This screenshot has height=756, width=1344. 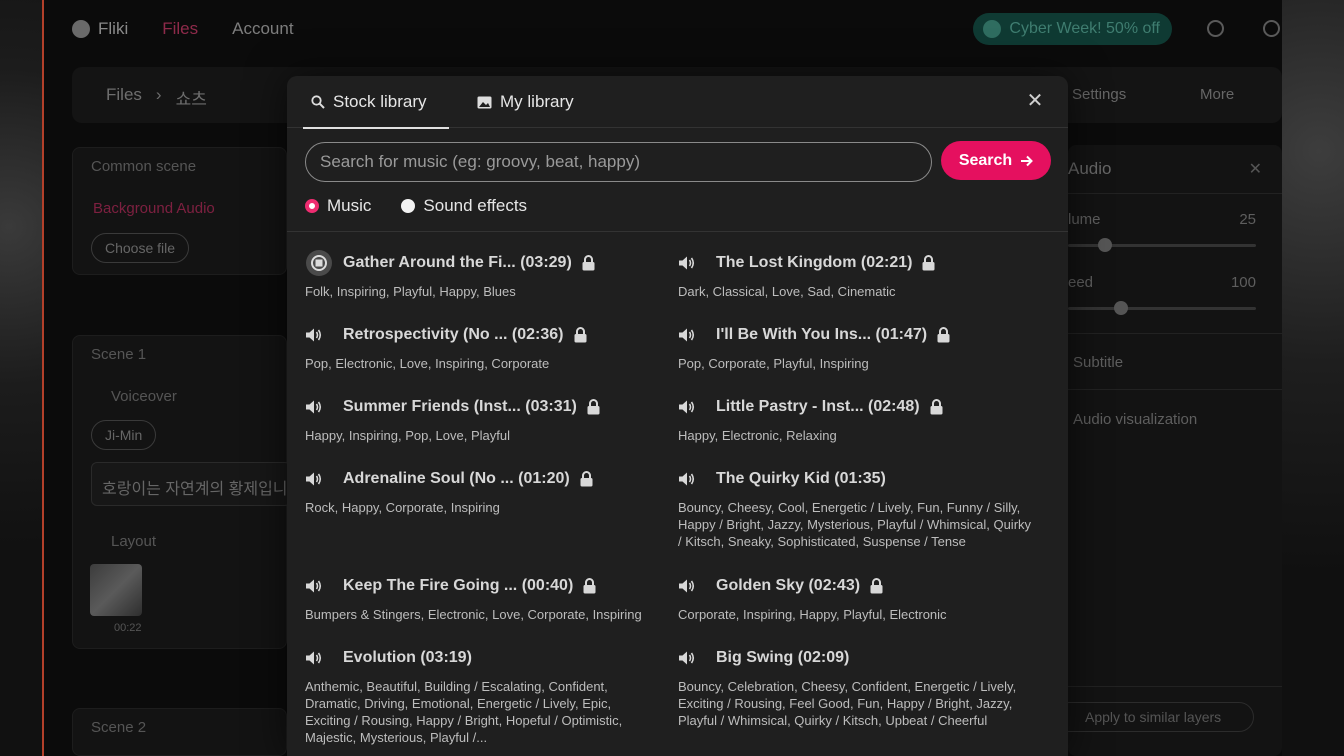 What do you see at coordinates (457, 262) in the screenshot?
I see `track-title: Gather Around the Fi... (03:29)` at bounding box center [457, 262].